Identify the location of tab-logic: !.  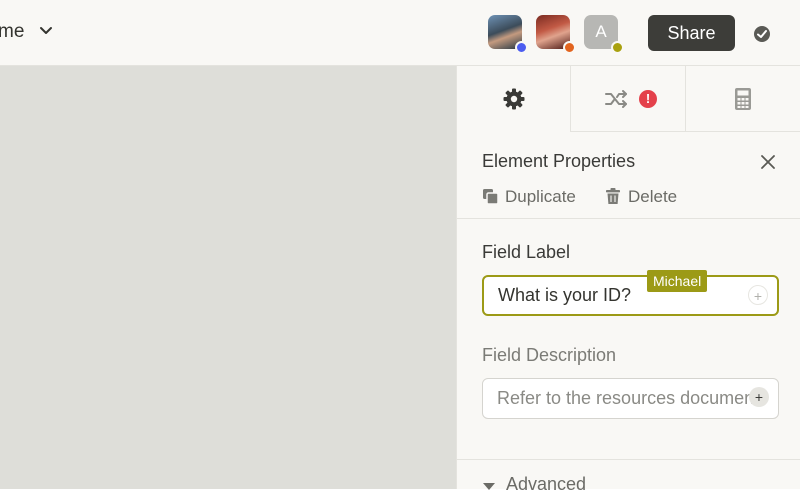
(628, 99).